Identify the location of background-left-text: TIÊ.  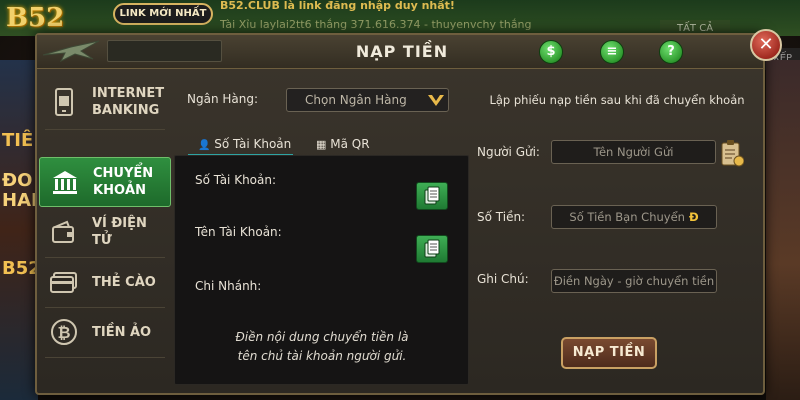
(18, 140).